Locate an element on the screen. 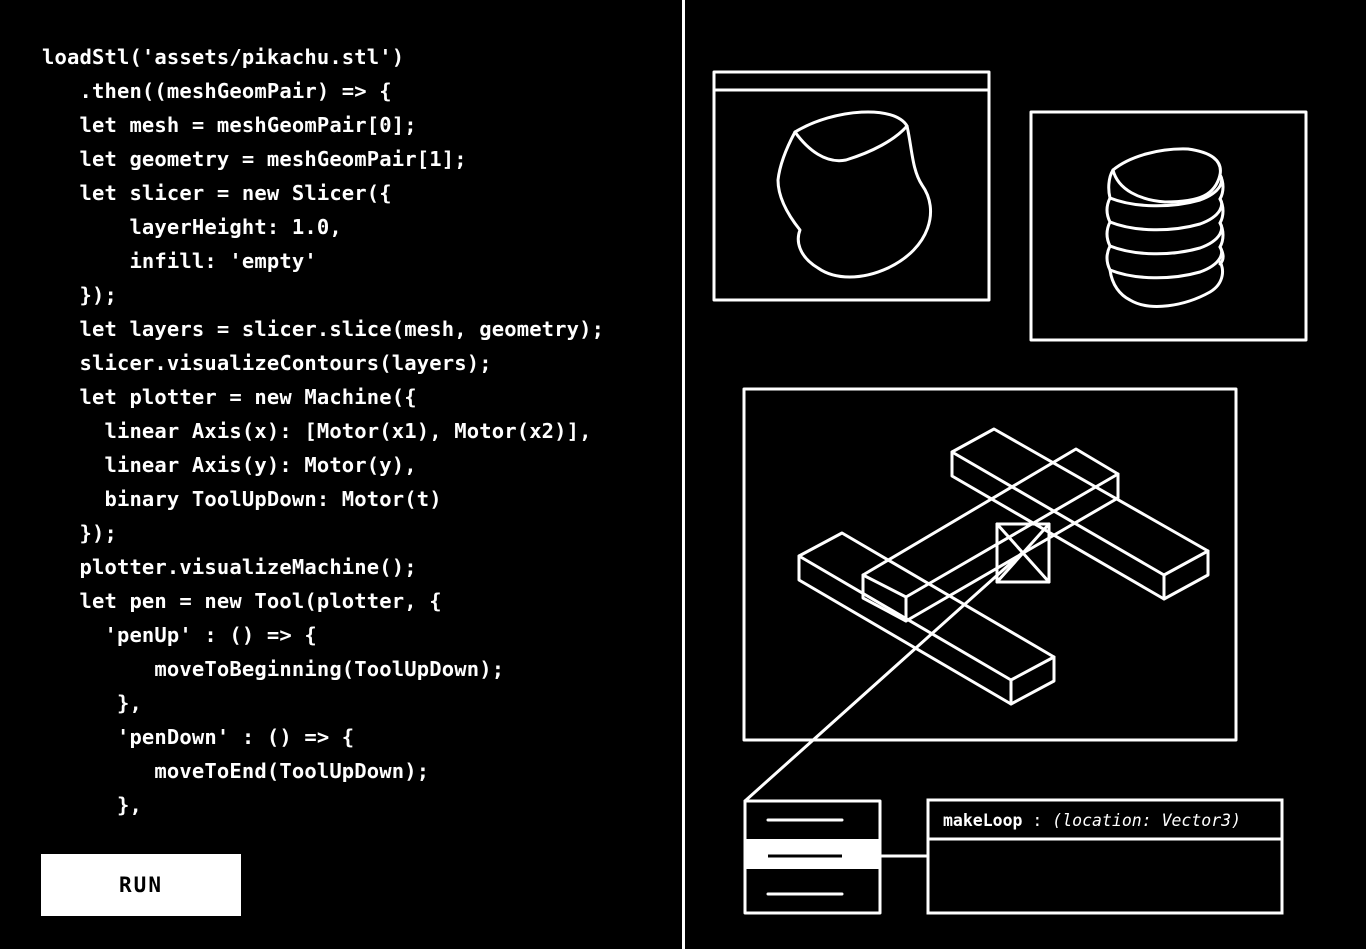 This screenshot has width=1366, height=949. stacked-contours-icon is located at coordinates (1165, 227).